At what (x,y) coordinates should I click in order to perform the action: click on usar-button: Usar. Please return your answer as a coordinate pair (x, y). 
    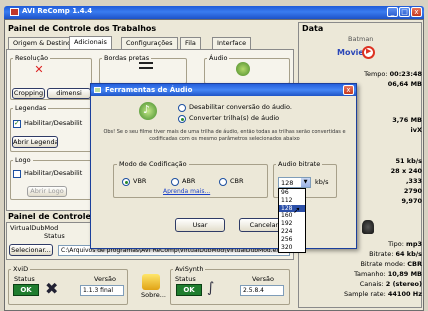
    Looking at the image, I should click on (200, 225).